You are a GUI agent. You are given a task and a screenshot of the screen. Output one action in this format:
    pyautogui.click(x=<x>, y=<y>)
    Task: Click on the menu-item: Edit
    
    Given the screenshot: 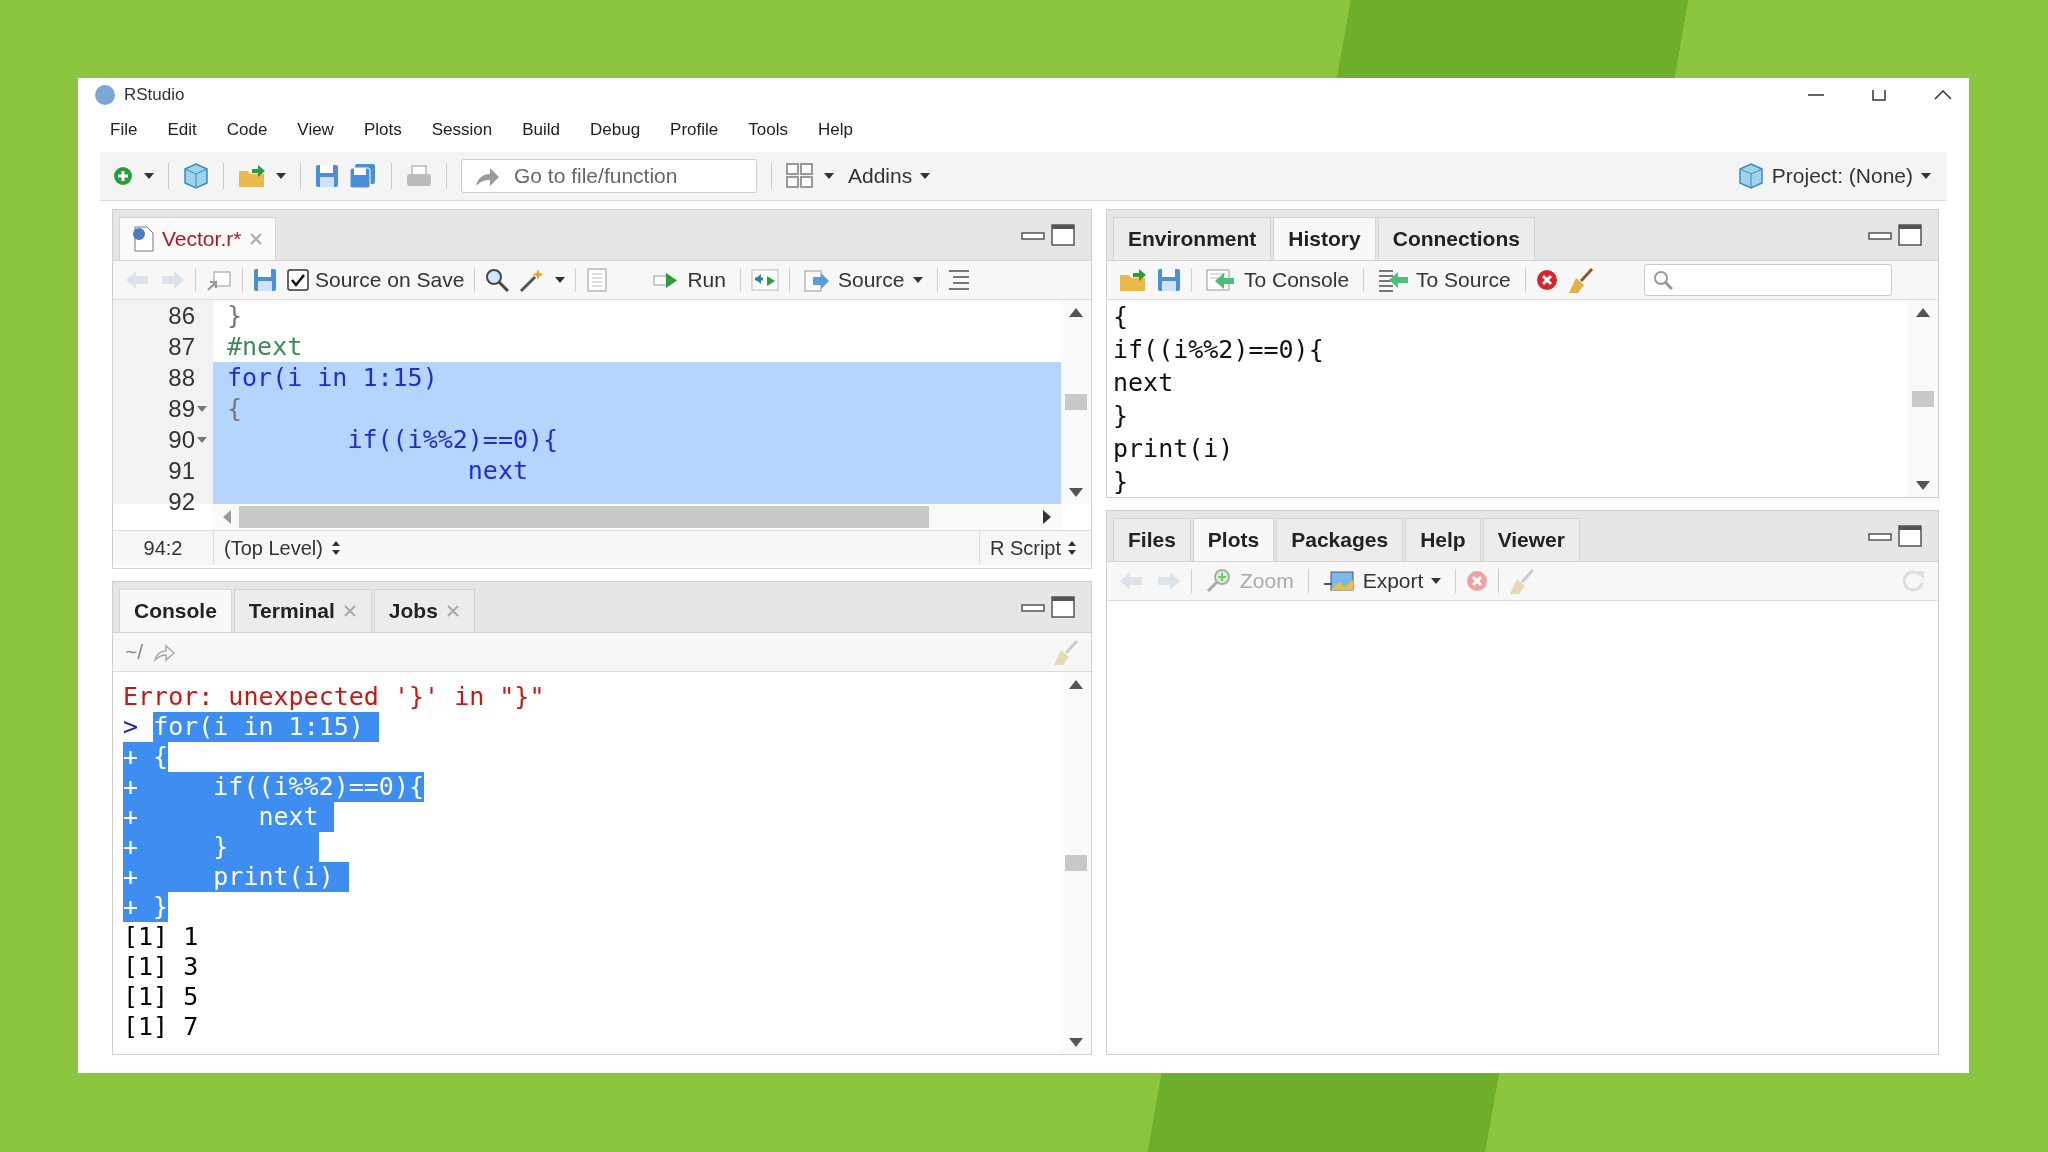 What is the action you would take?
    pyautogui.click(x=182, y=130)
    